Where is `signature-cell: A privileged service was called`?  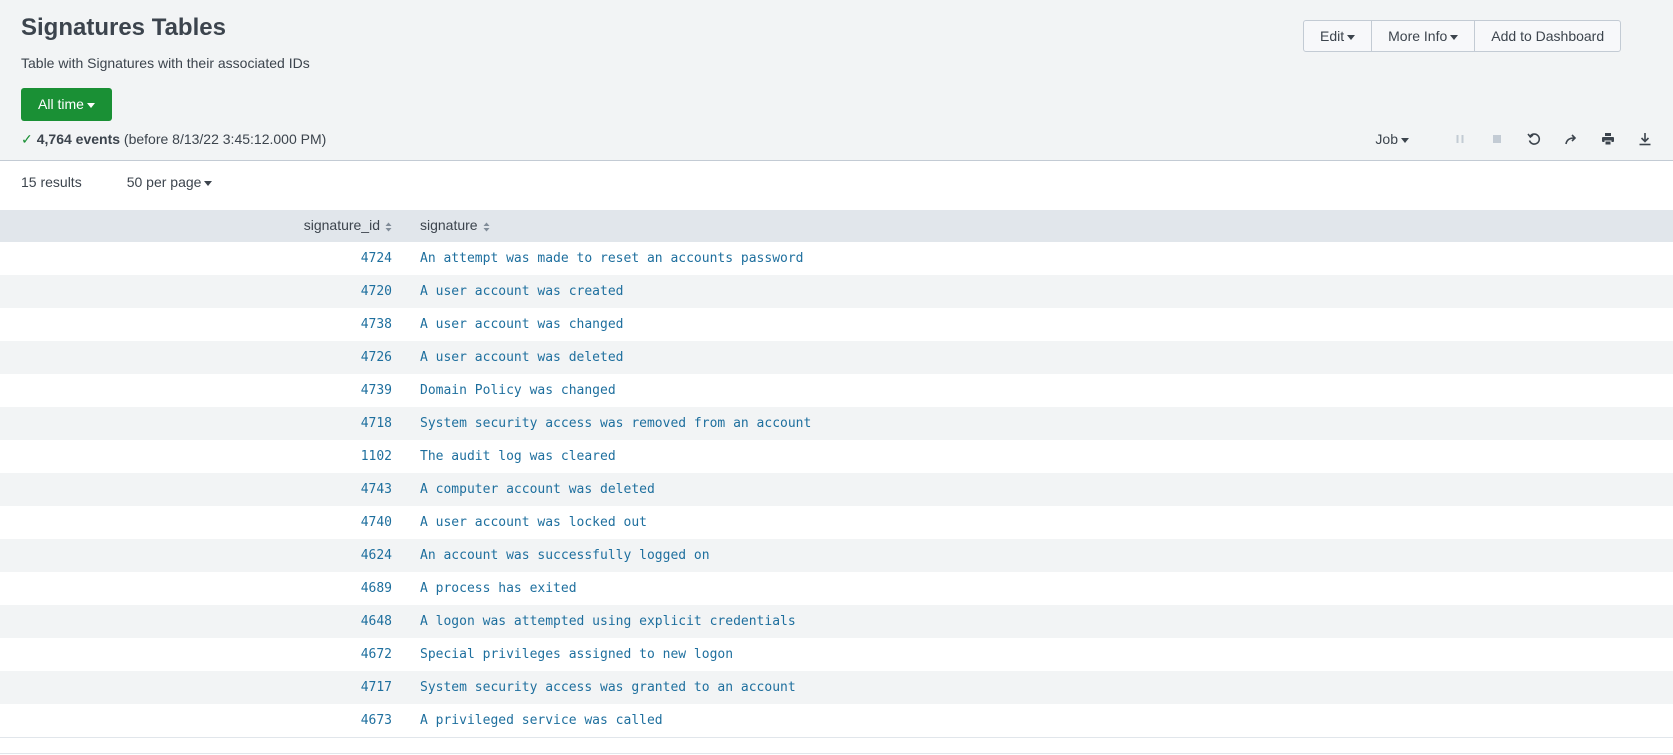 signature-cell: A privileged service was called is located at coordinates (1032, 720).